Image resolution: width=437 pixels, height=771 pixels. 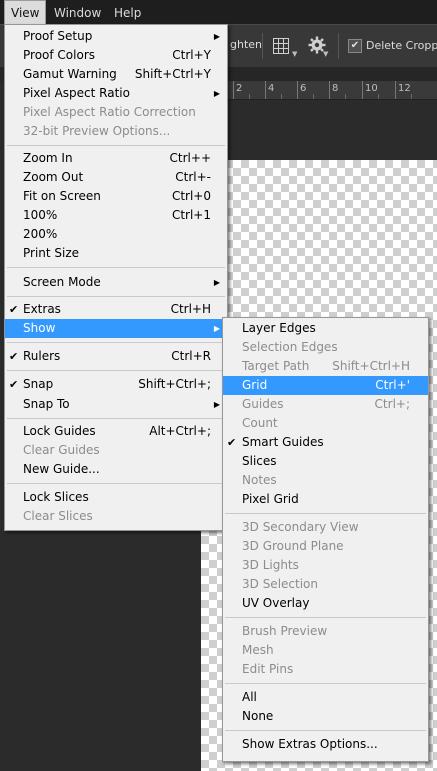 I want to click on menu-item-show: Show ▶, so click(x=116, y=328).